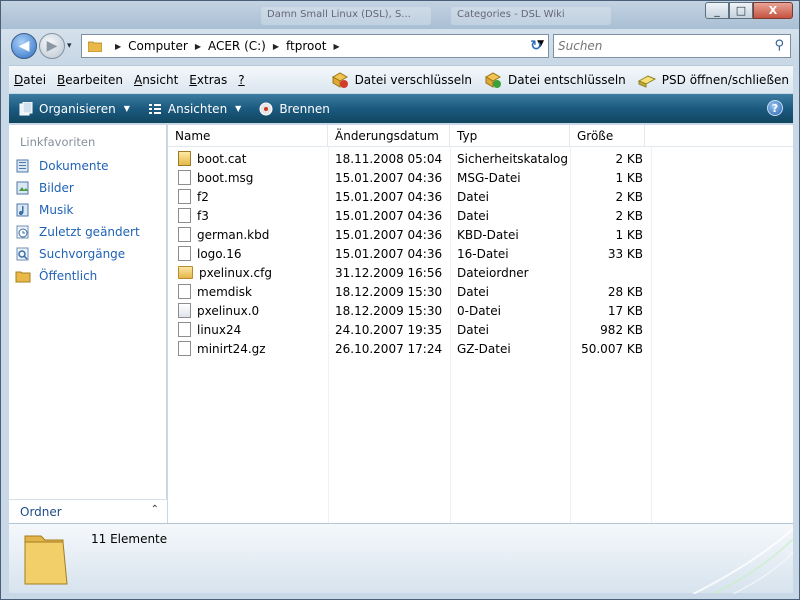 This screenshot has width=800, height=600. Describe the element at coordinates (90, 80) in the screenshot. I see `menu-bearbeiten: Bearbeiten` at that location.